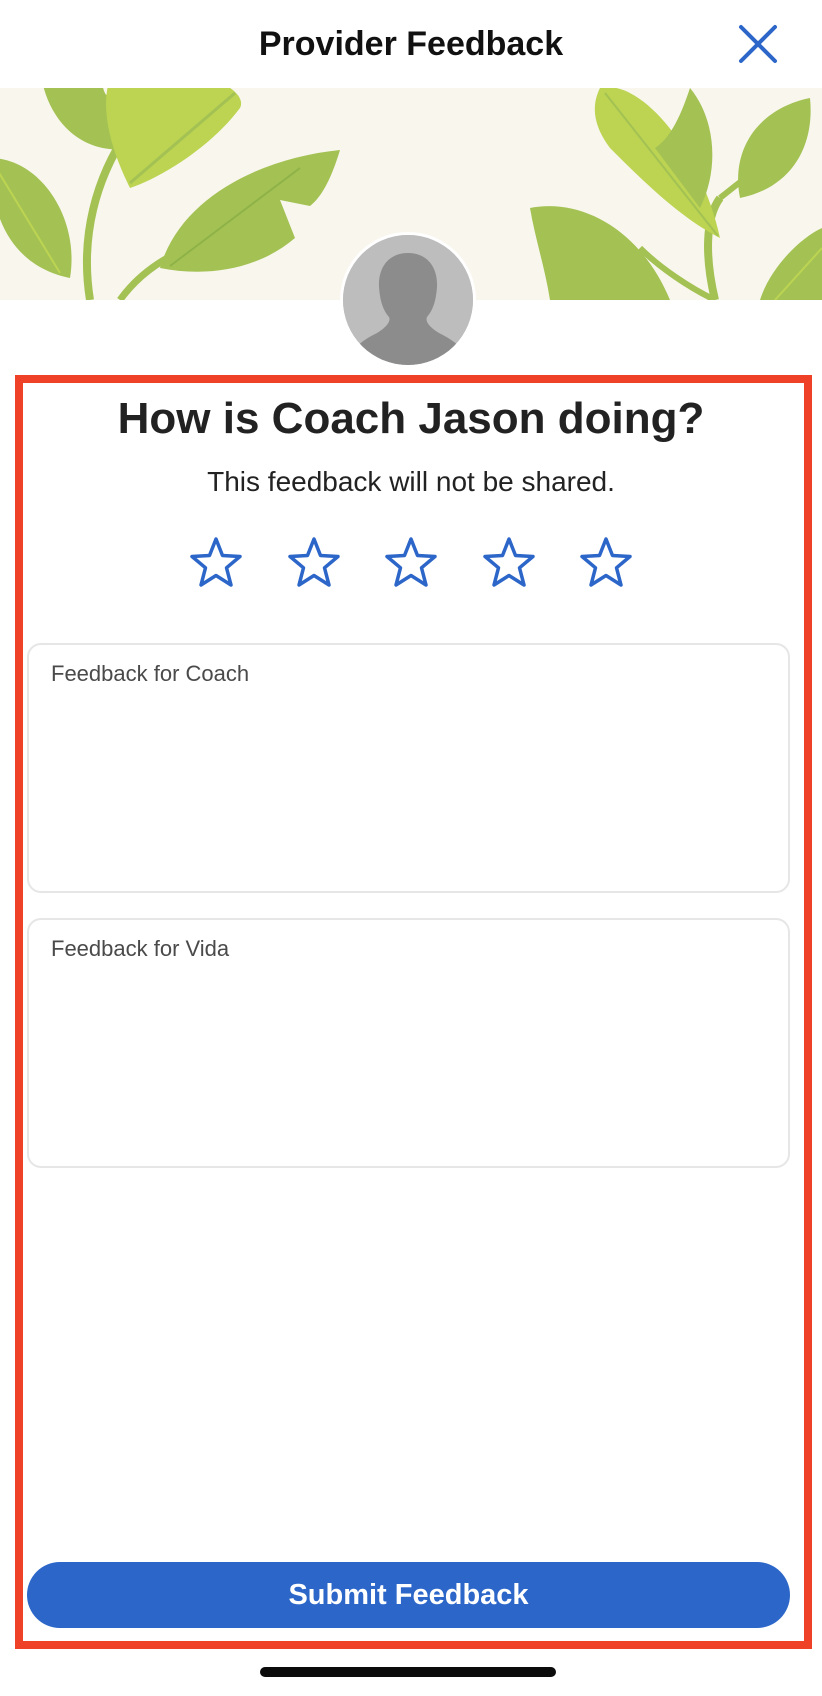  Describe the element at coordinates (408, 1595) in the screenshot. I see `submit-feedback-button: Submit Feedback` at that location.